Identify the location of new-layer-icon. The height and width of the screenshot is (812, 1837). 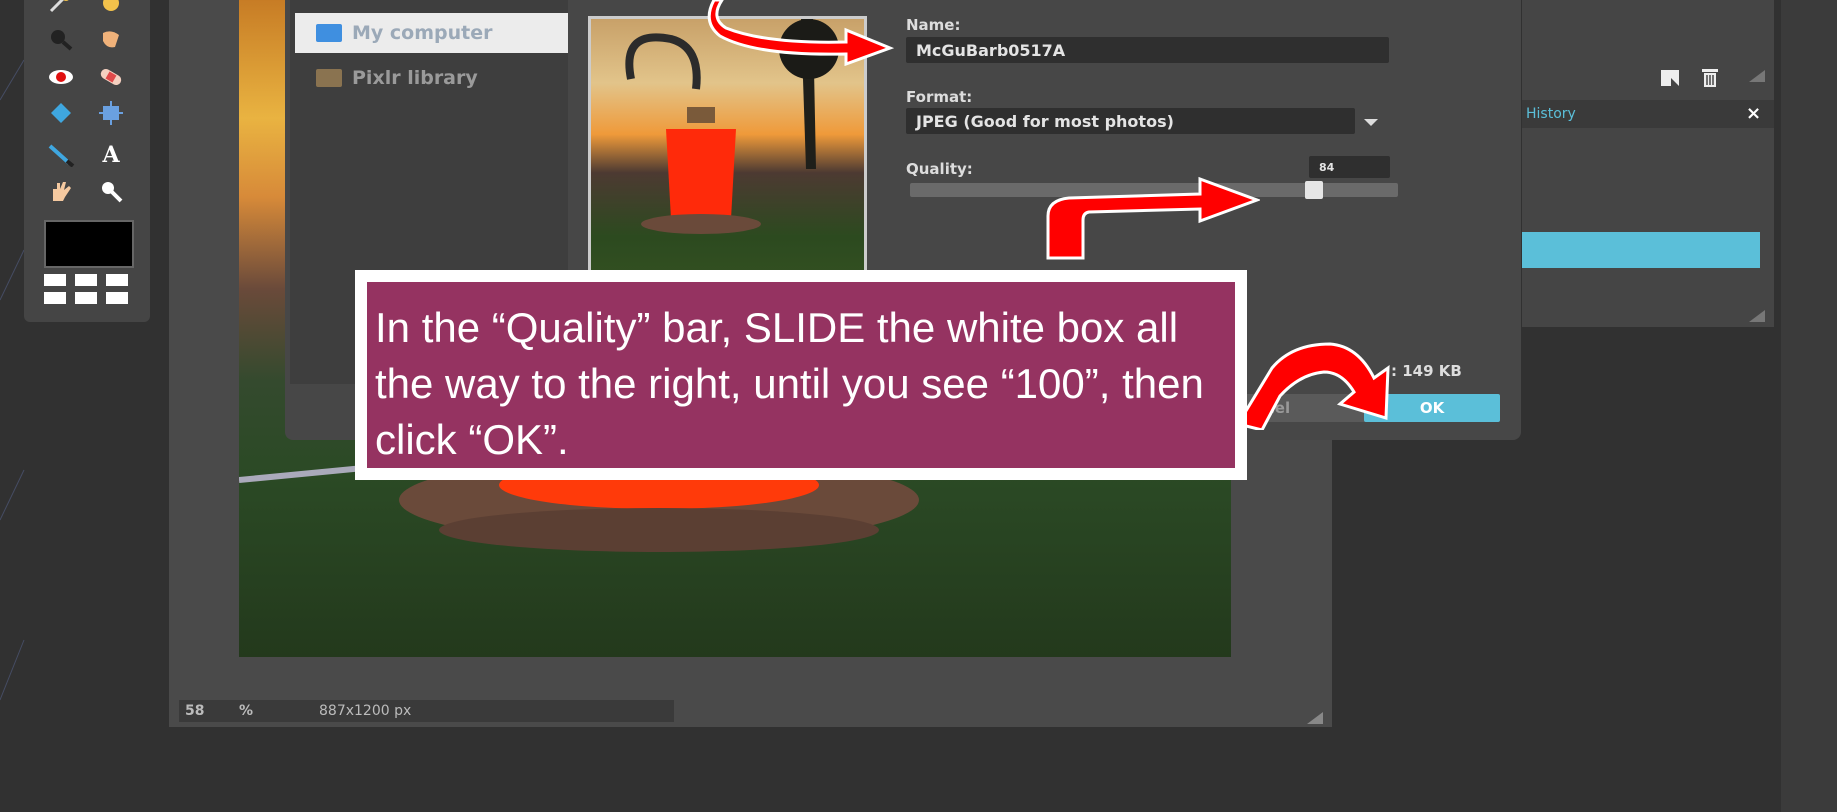
(1670, 78).